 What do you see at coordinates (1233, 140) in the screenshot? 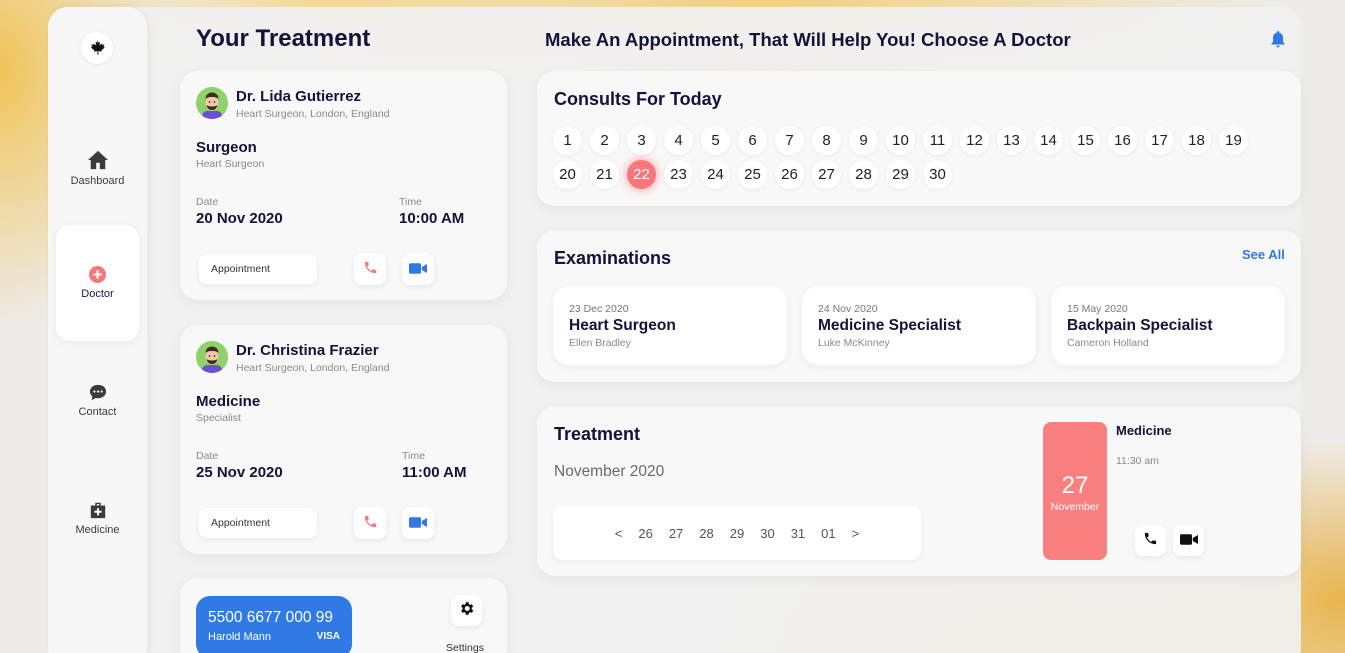
I see `day-19: 19` at bounding box center [1233, 140].